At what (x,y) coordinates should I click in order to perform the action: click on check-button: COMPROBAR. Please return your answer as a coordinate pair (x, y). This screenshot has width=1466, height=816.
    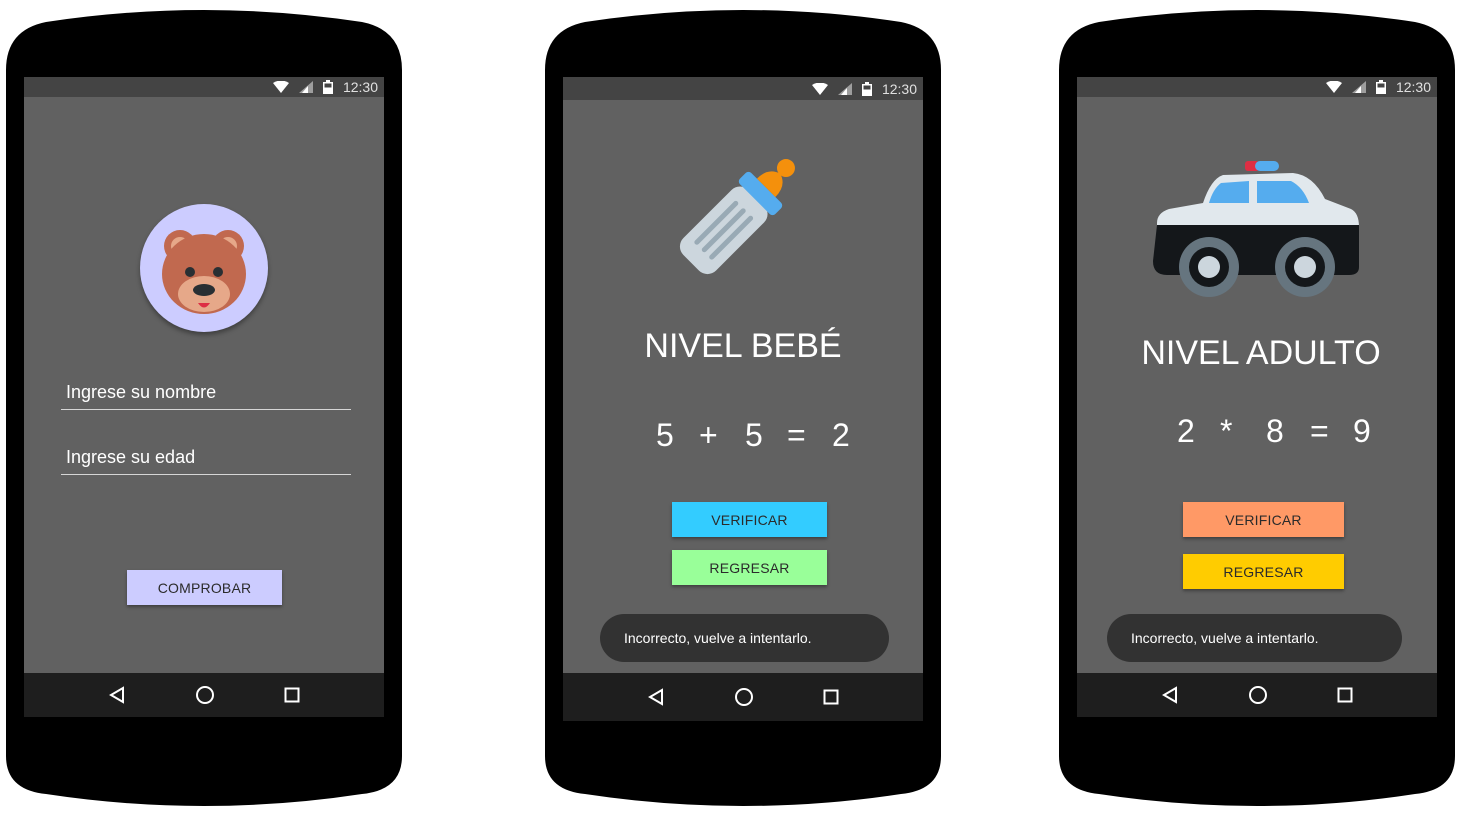
    Looking at the image, I should click on (204, 587).